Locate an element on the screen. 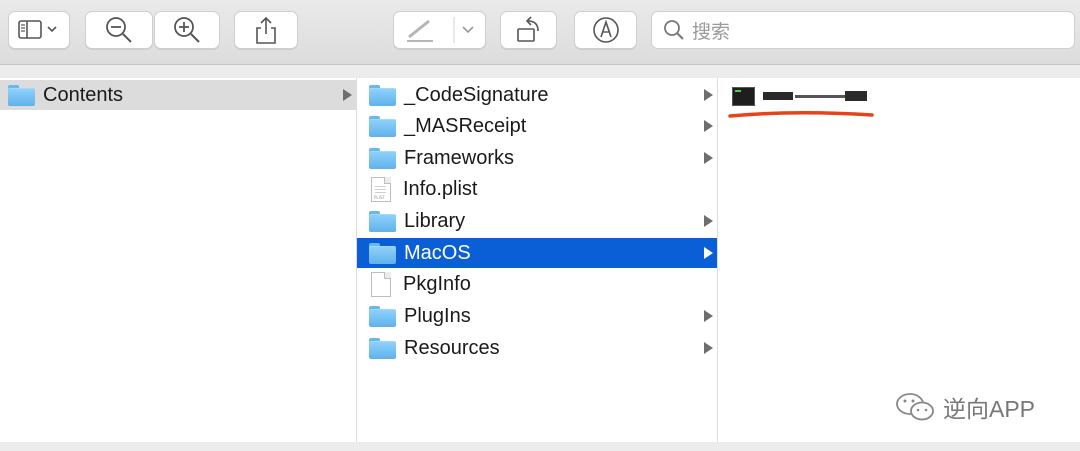 The height and width of the screenshot is (451, 1080). terminal-executable-icon is located at coordinates (743, 96).